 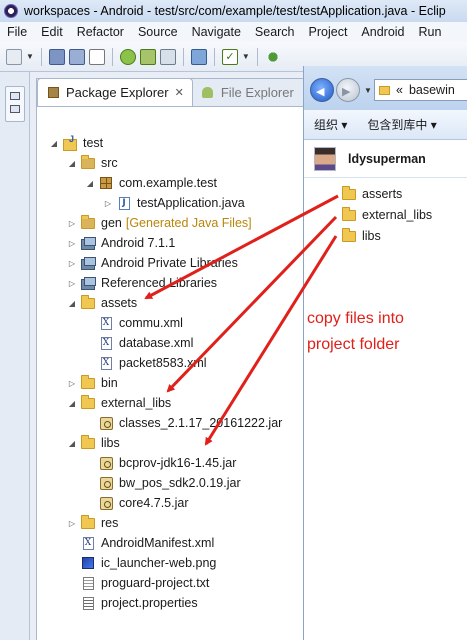 What do you see at coordinates (88, 283) in the screenshot?
I see `library-icon` at bounding box center [88, 283].